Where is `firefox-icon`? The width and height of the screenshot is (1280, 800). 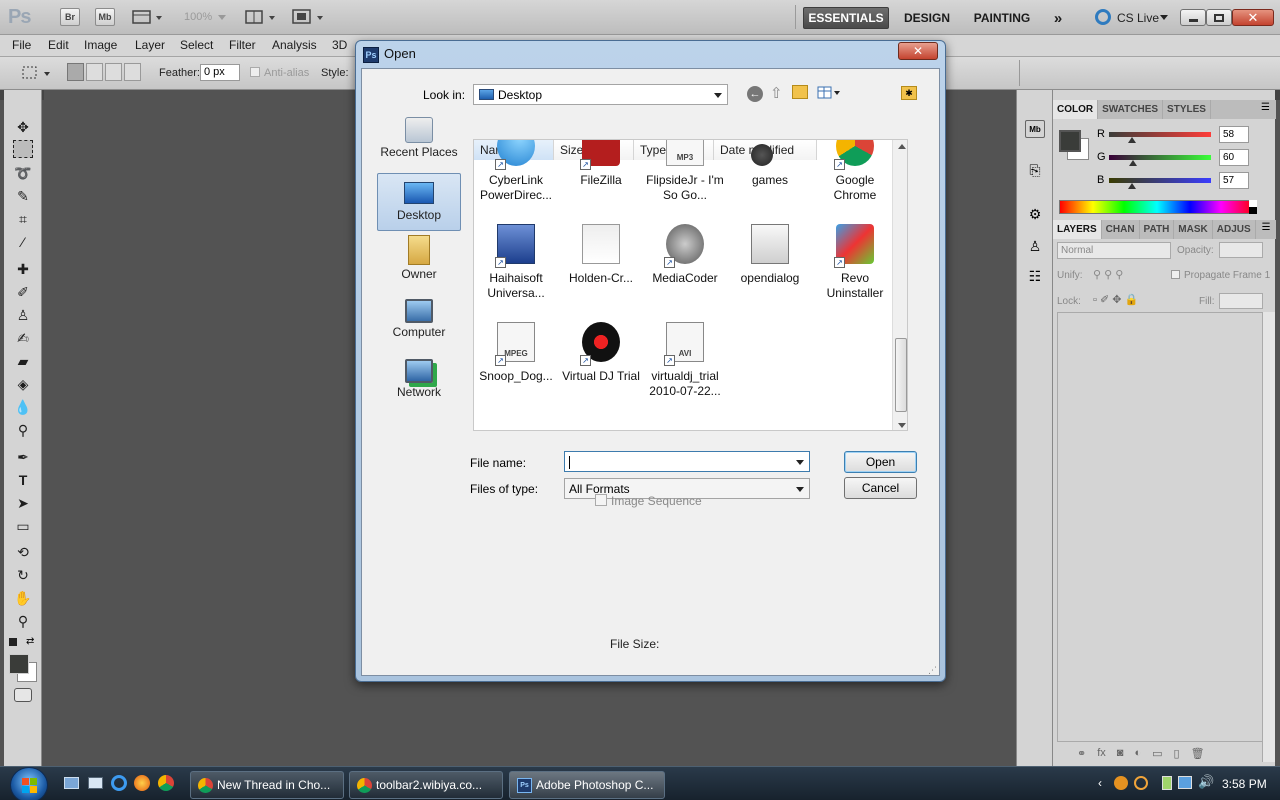
firefox-icon is located at coordinates (142, 783).